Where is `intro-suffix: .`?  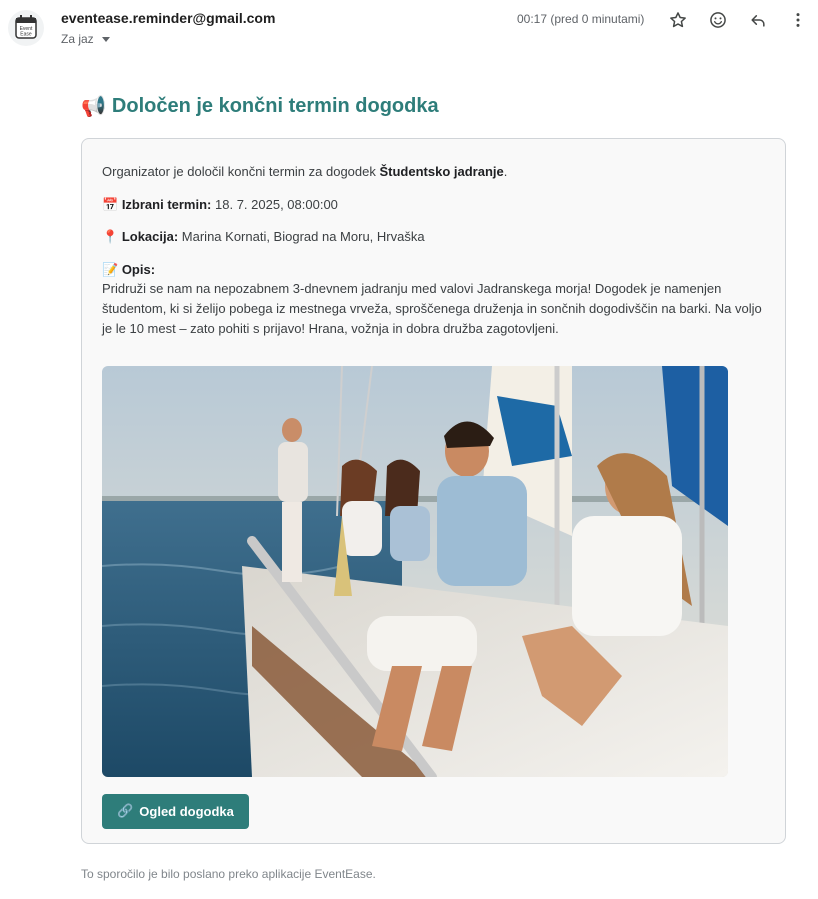
intro-suffix: . is located at coordinates (505, 171).